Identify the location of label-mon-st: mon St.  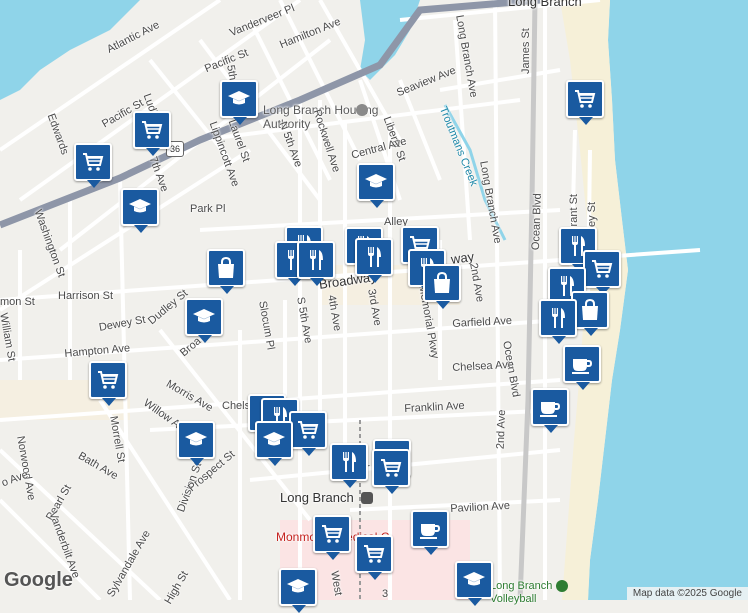
(17, 302).